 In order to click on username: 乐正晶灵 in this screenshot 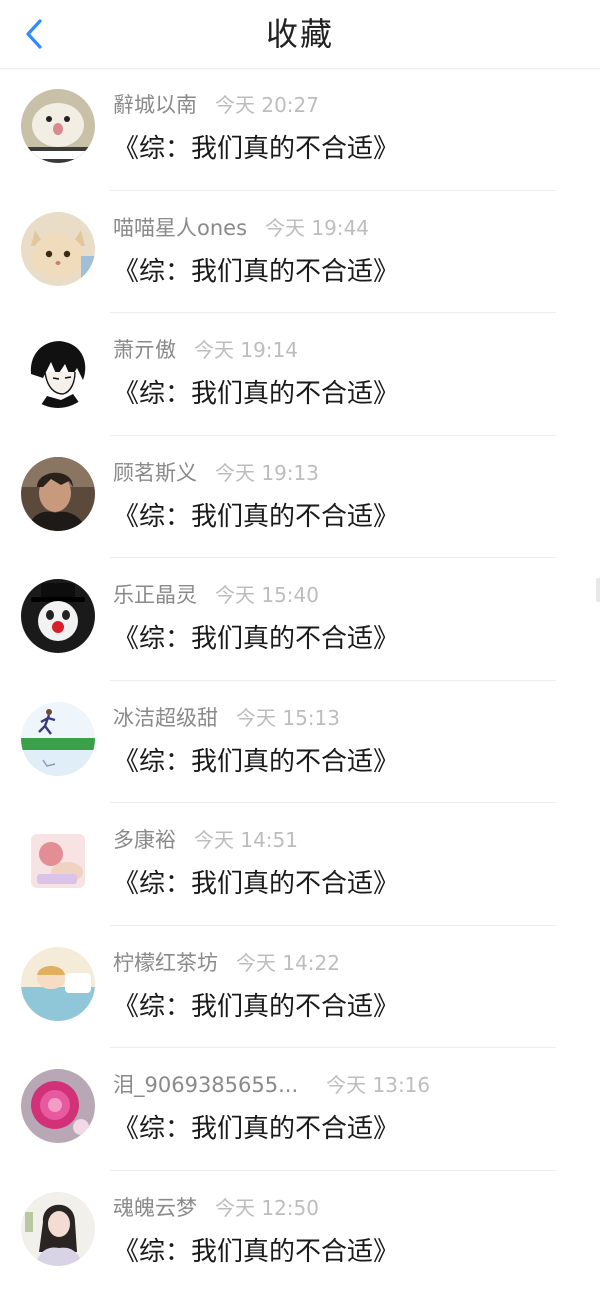, I will do `click(155, 595)`.